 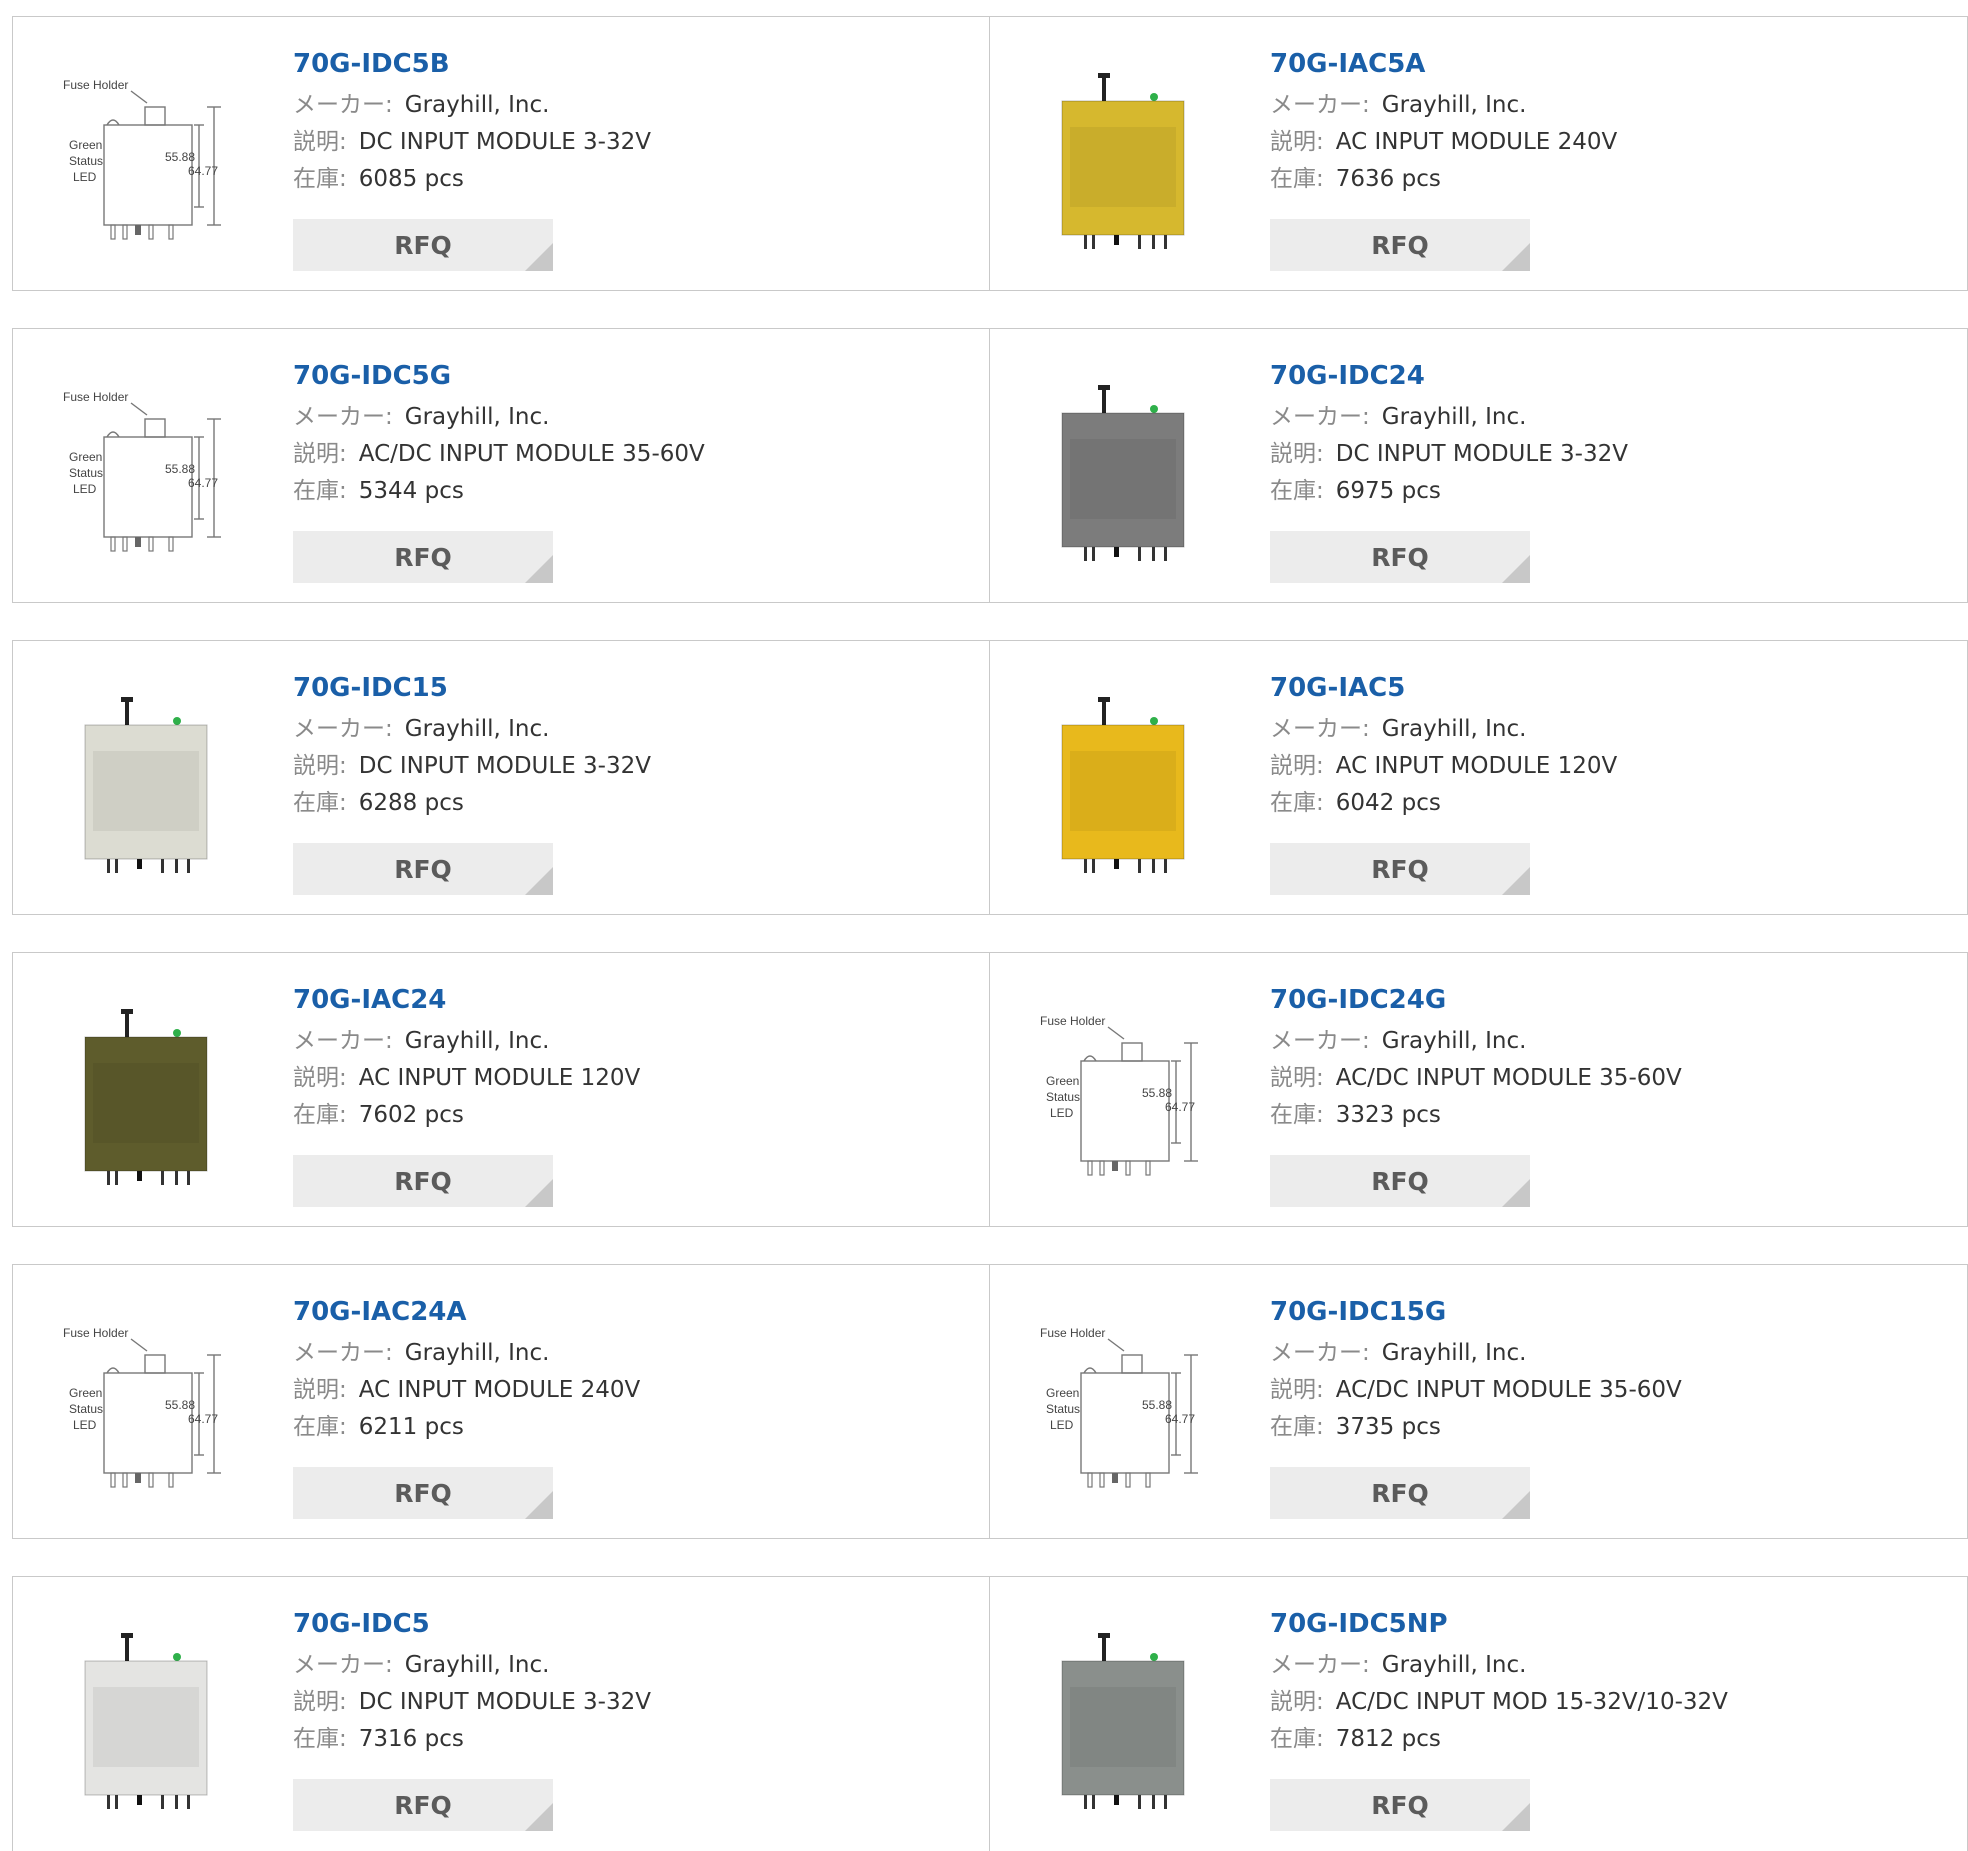 What do you see at coordinates (1608, 688) in the screenshot?
I see `part-number-link: 70G-IAC5` at bounding box center [1608, 688].